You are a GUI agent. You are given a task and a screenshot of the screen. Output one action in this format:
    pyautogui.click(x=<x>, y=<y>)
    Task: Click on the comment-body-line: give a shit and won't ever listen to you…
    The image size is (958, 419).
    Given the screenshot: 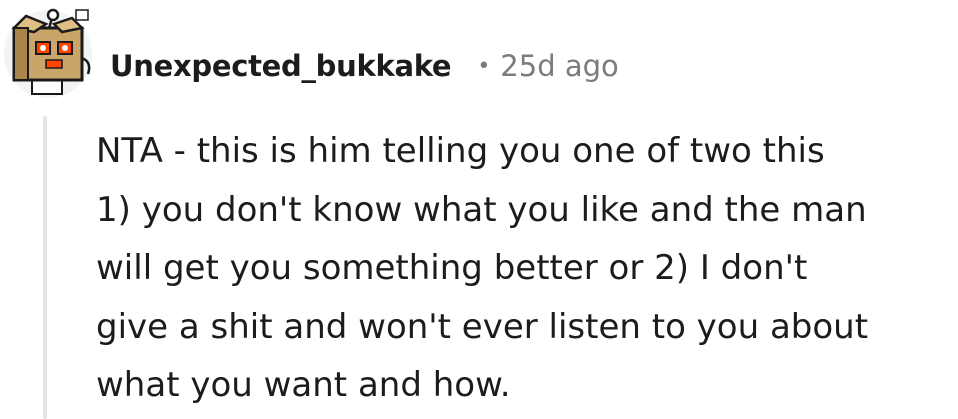 What is the action you would take?
    pyautogui.click(x=482, y=326)
    